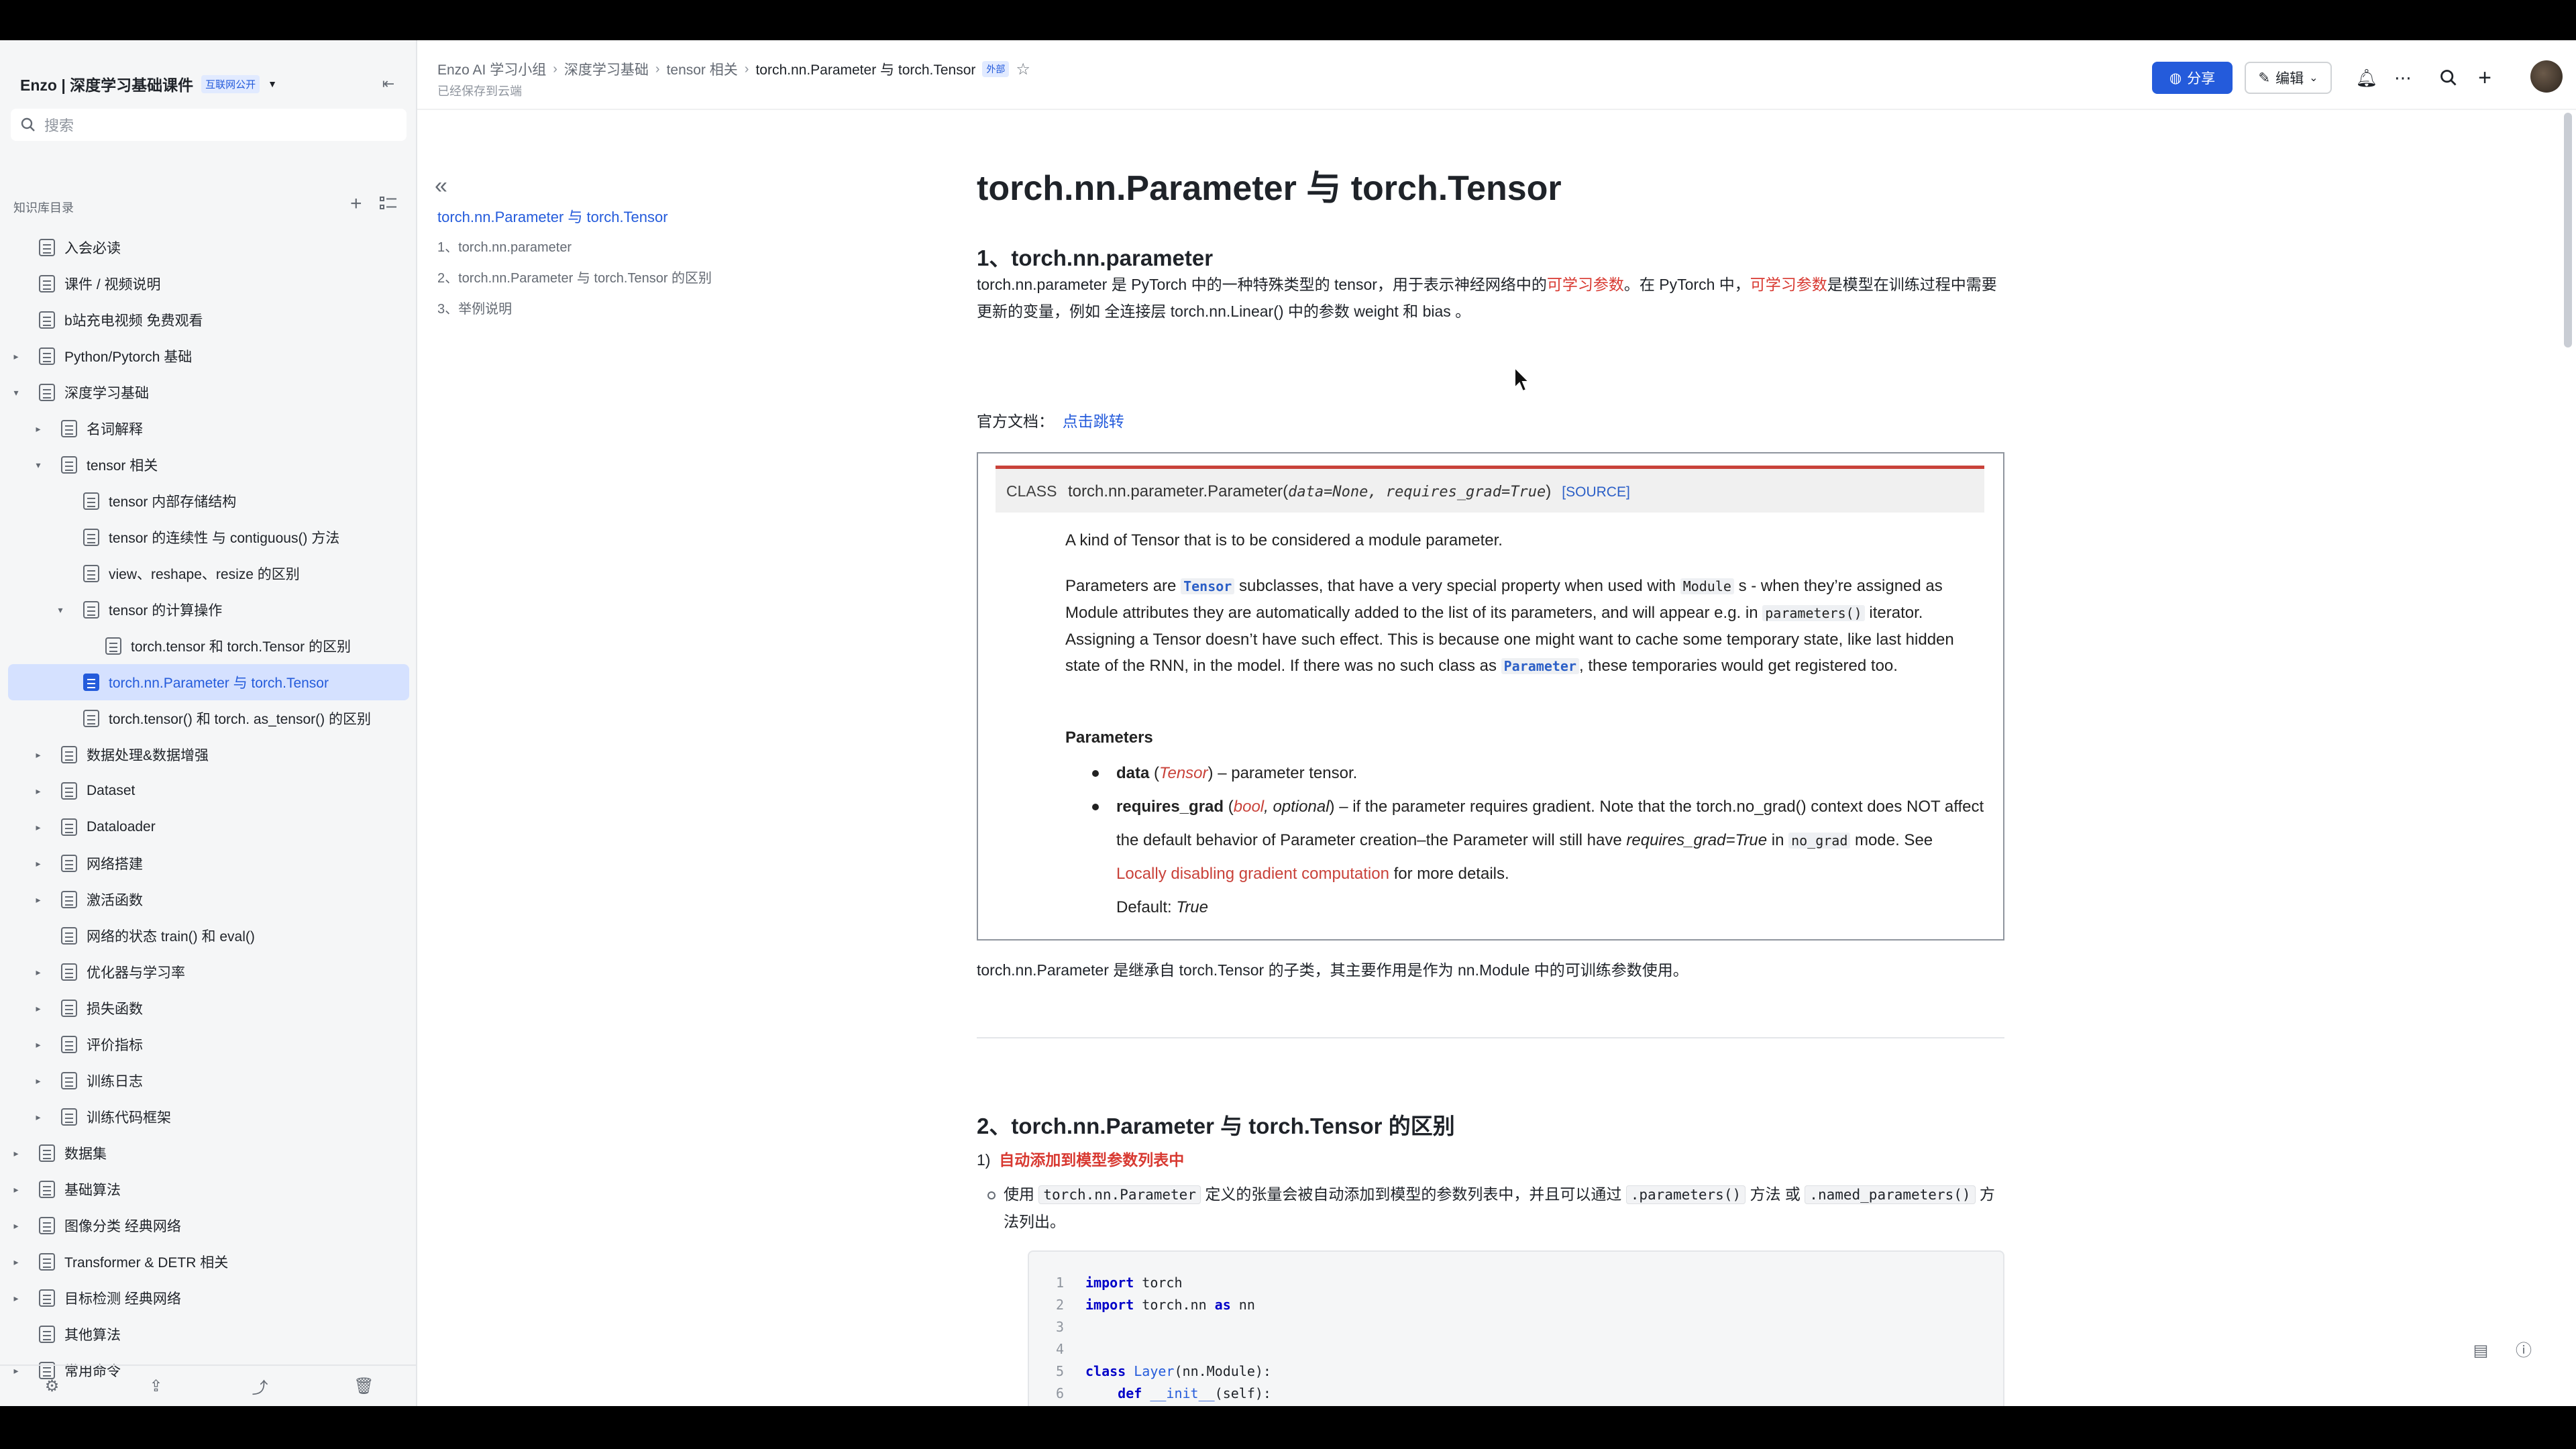 The width and height of the screenshot is (2576, 1449). Describe the element at coordinates (107, 85) in the screenshot. I see `space-title: Enzo | 深度学习基础课件` at that location.